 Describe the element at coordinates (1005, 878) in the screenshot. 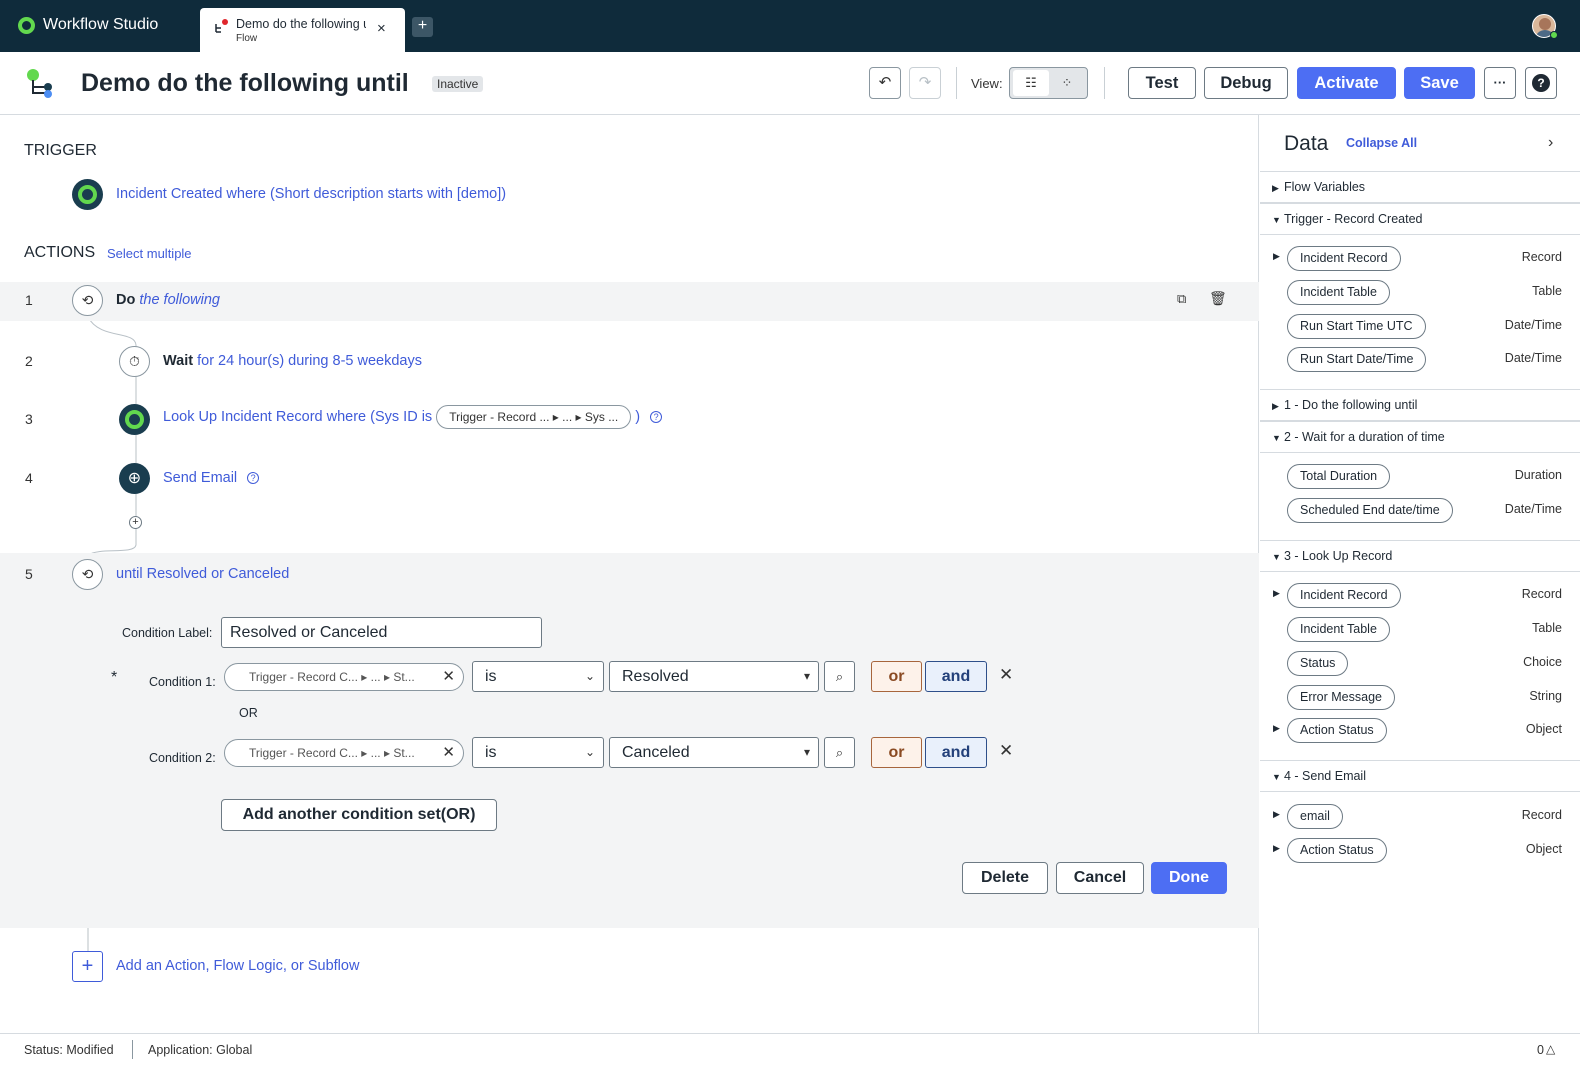

I see `delete-button: Delete` at that location.